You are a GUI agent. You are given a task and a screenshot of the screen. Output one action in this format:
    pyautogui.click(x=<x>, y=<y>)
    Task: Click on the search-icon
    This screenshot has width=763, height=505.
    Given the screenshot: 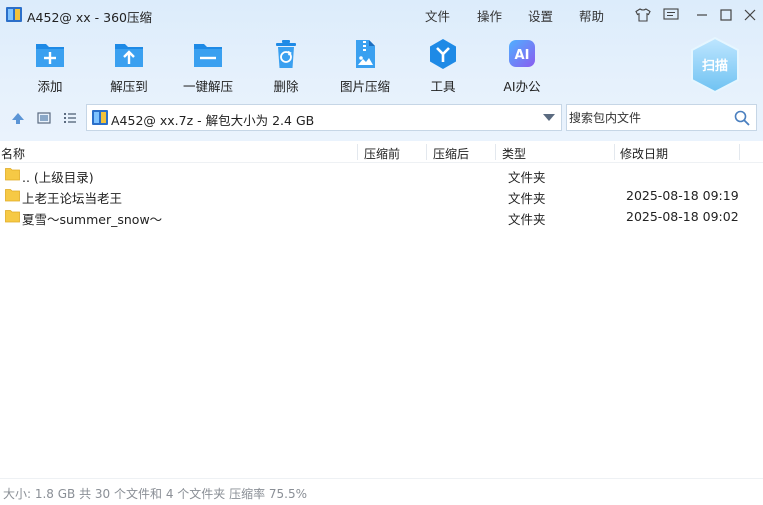 What is the action you would take?
    pyautogui.click(x=742, y=118)
    